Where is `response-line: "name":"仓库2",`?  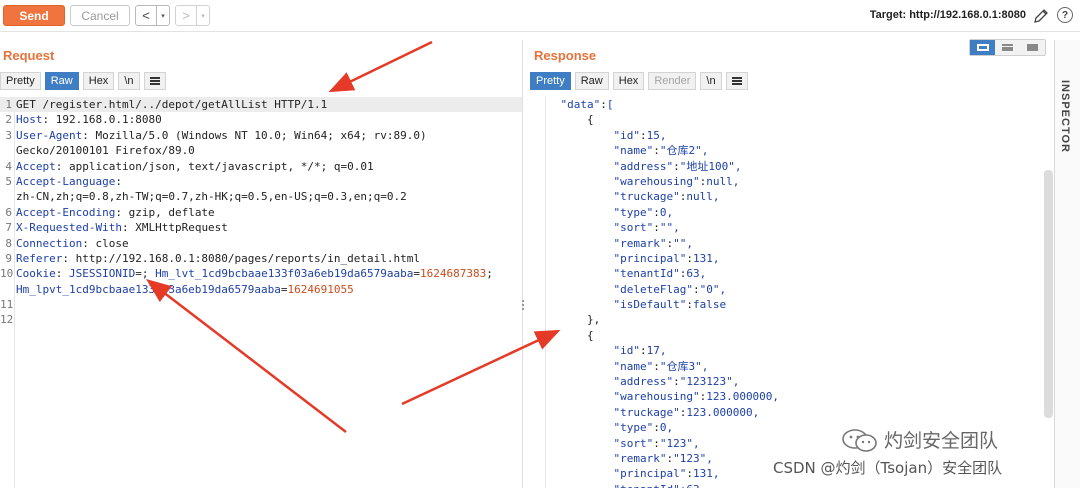
response-line: "name":"仓库2", is located at coordinates (661, 151).